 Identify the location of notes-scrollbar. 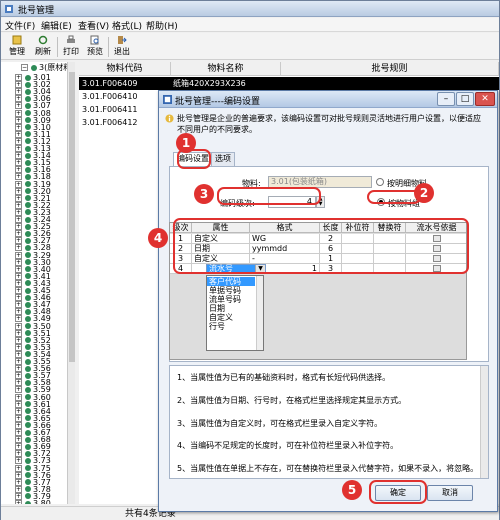
(484, 422).